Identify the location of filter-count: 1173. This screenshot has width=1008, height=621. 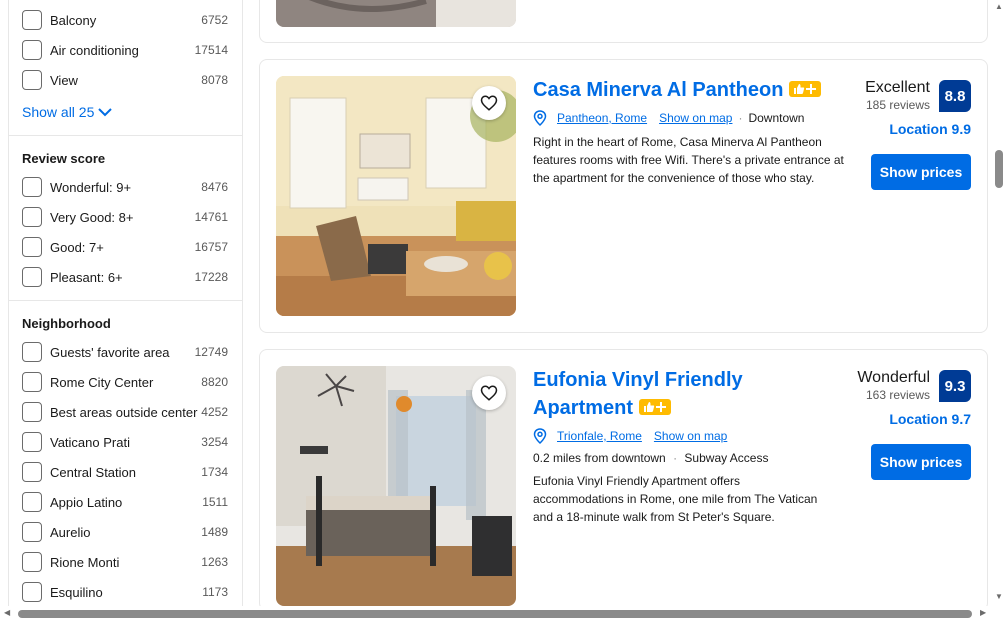
(215, 592).